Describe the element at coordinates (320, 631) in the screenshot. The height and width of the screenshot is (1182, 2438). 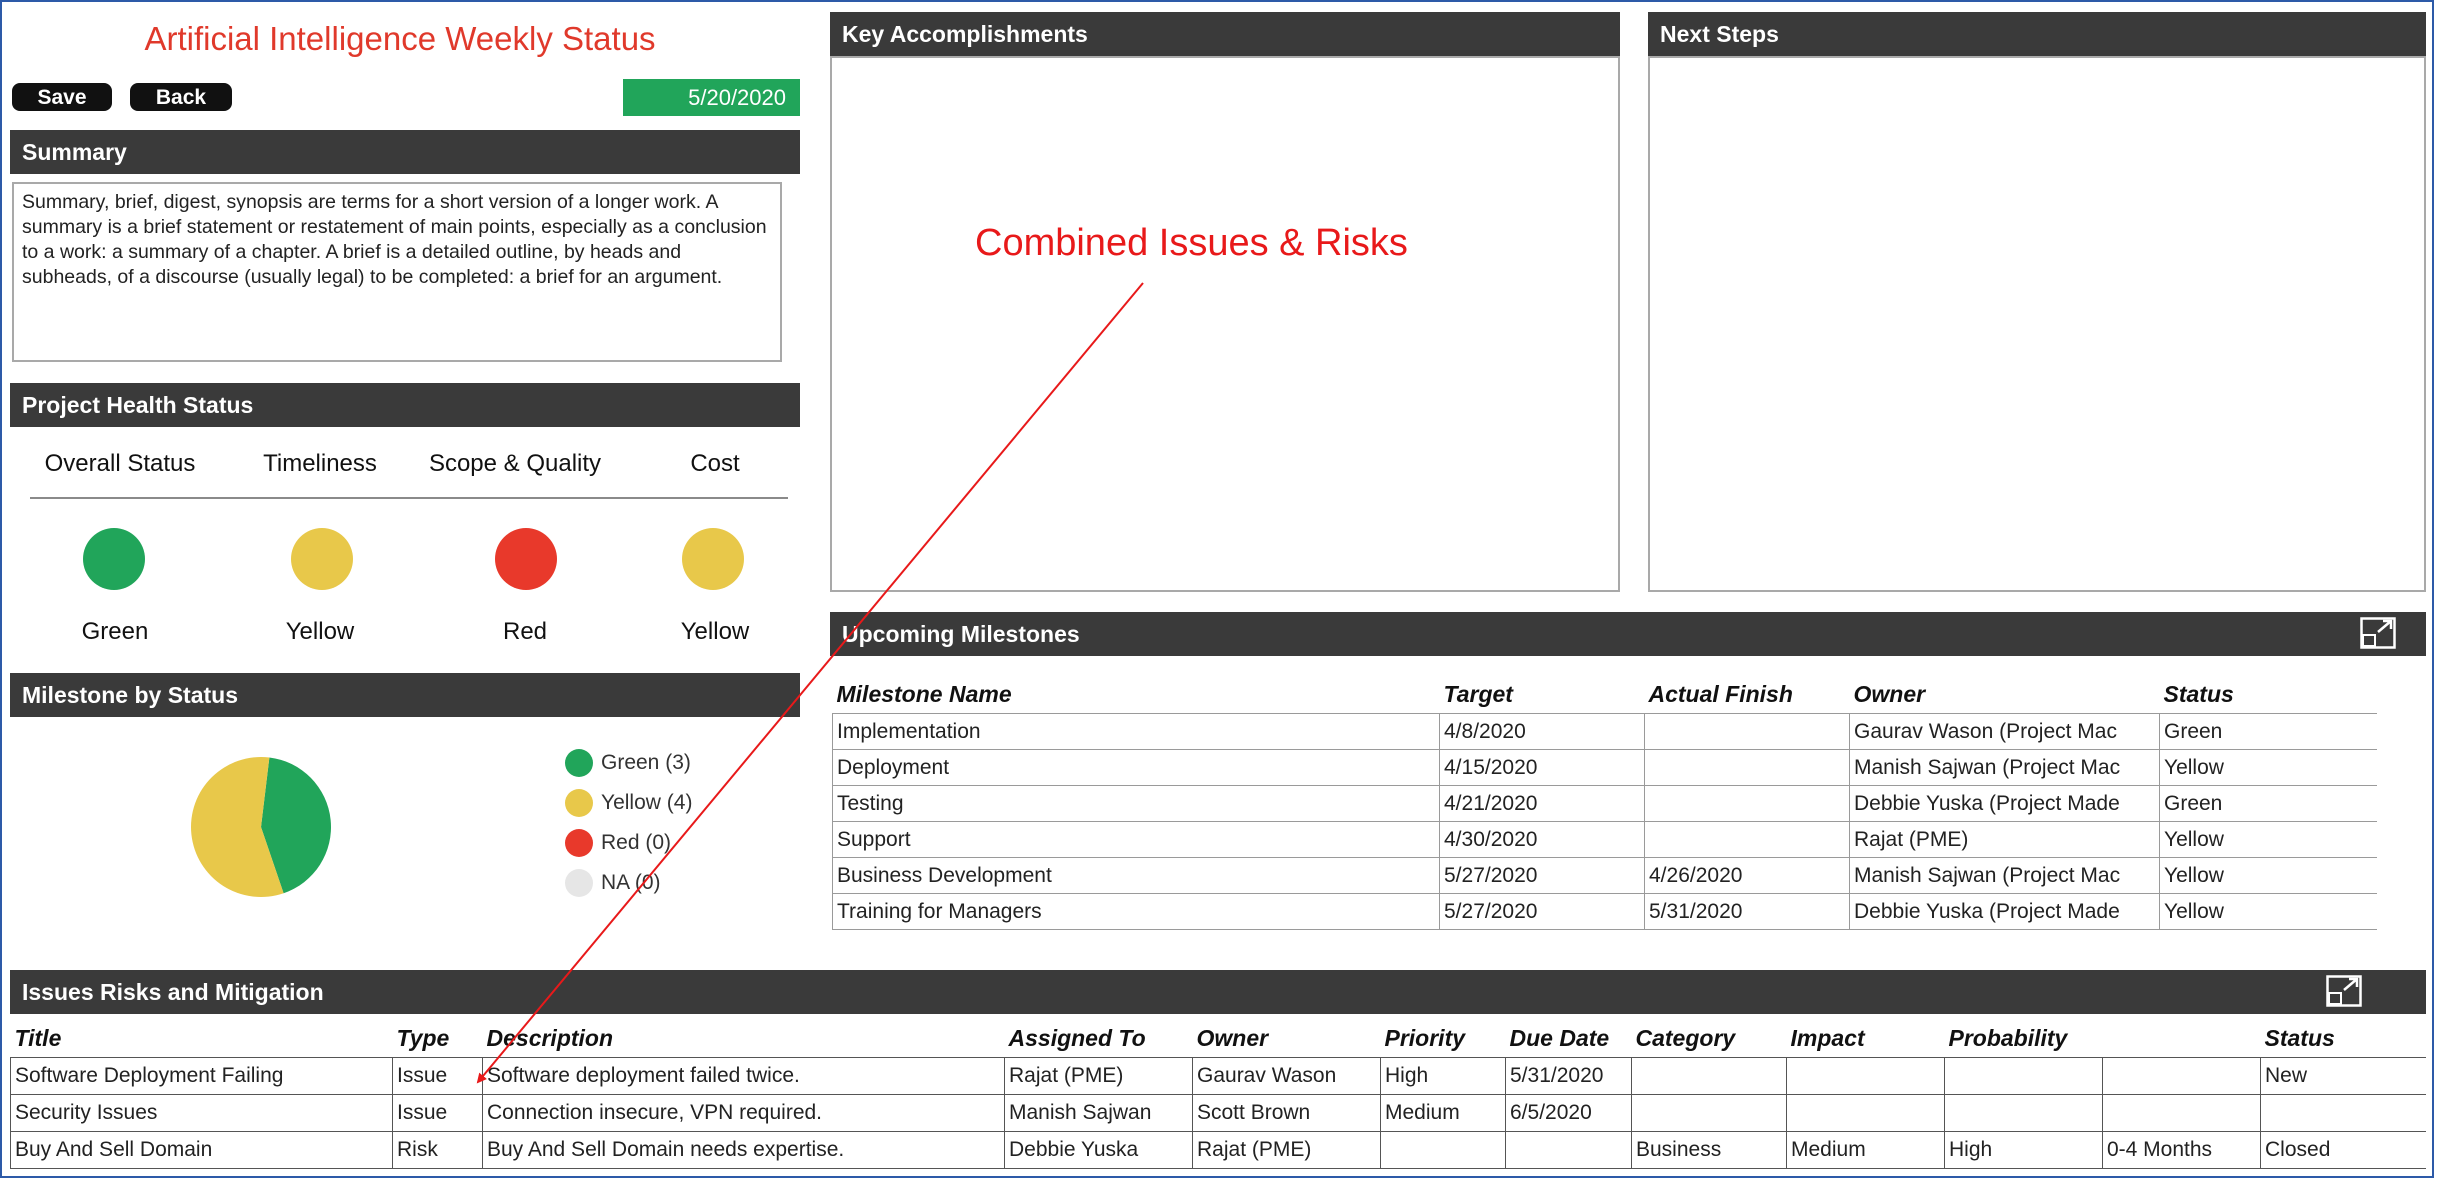
I see `timeliness-status-label: Yellow` at that location.